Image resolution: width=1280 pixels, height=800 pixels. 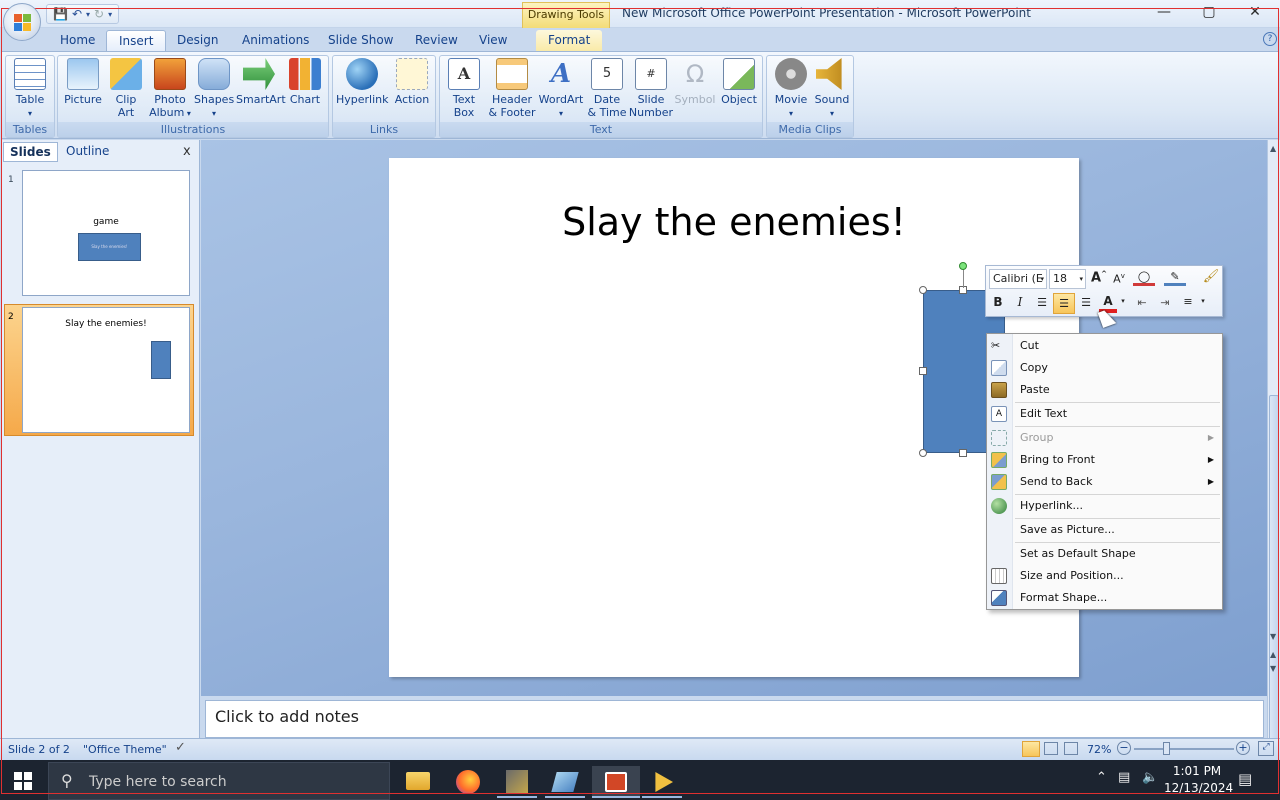 What do you see at coordinates (1203, 301) in the screenshot?
I see `bullets-dropdown-icon: ▾` at bounding box center [1203, 301].